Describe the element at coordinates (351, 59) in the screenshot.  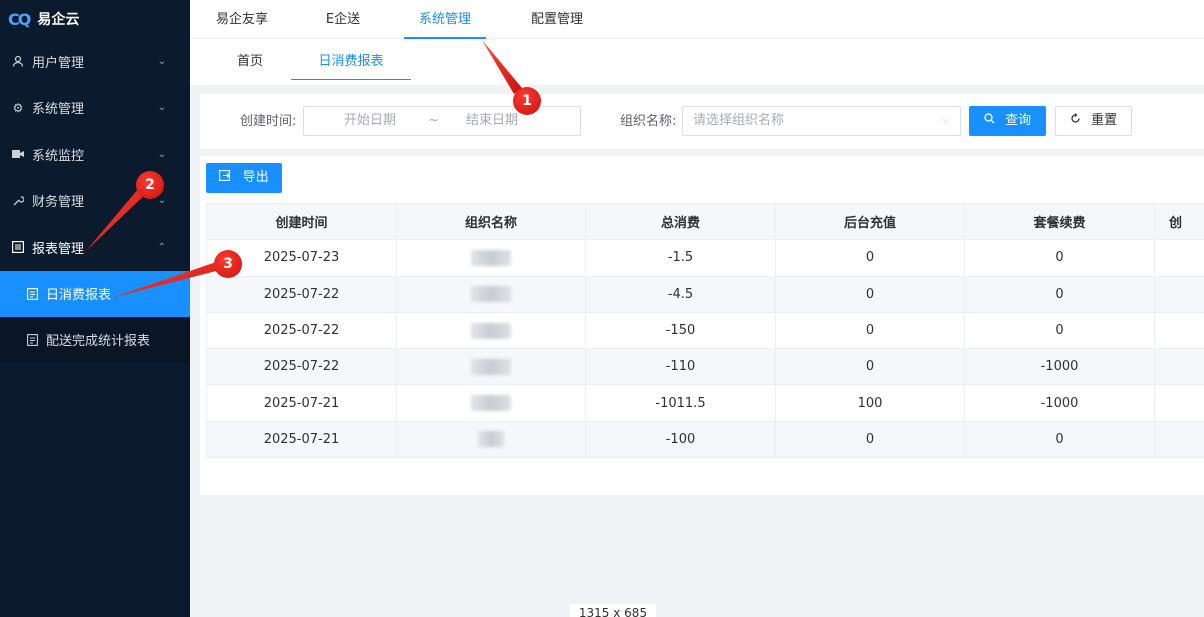
I see `tab-daily-consumption: 日消费报表` at that location.